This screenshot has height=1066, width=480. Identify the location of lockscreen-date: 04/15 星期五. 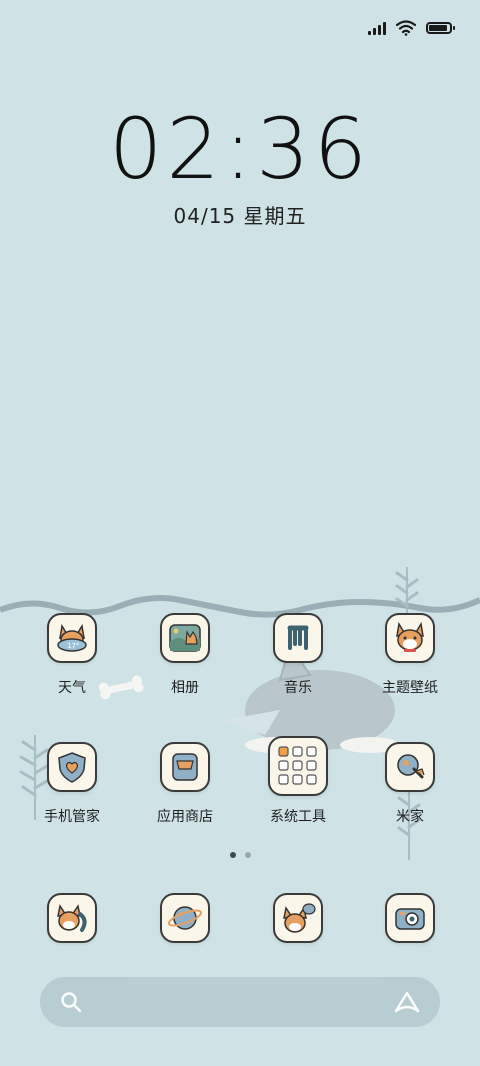
(240, 214).